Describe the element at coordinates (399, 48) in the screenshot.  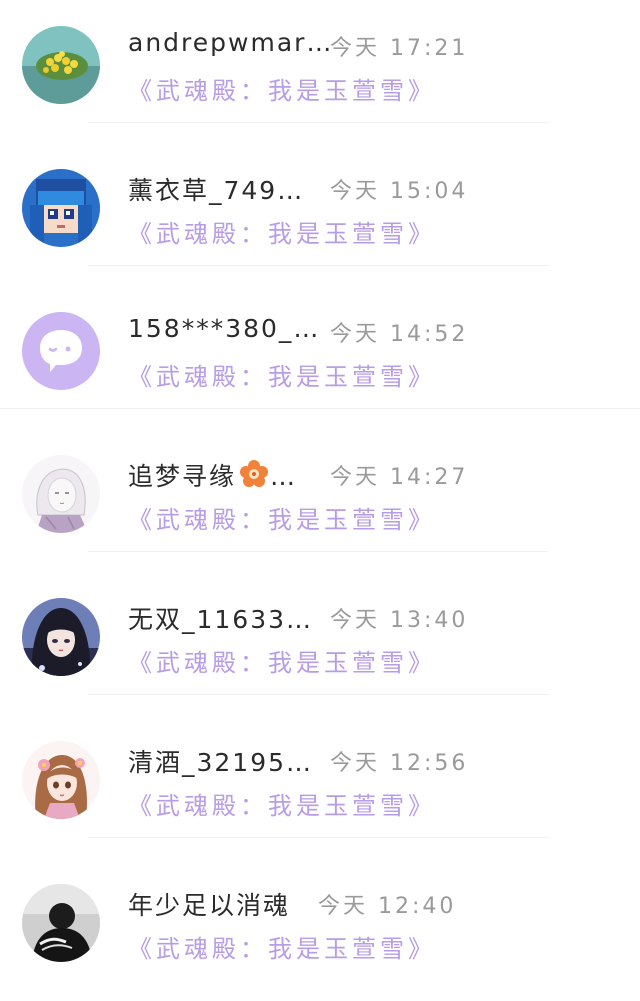
I see `timestamp: 今天 17:21` at that location.